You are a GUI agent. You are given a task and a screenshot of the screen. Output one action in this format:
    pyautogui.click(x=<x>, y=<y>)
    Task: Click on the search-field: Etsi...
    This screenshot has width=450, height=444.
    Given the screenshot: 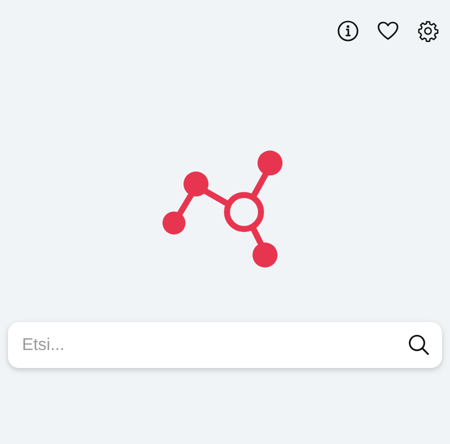 What is the action you would take?
    pyautogui.click(x=225, y=345)
    